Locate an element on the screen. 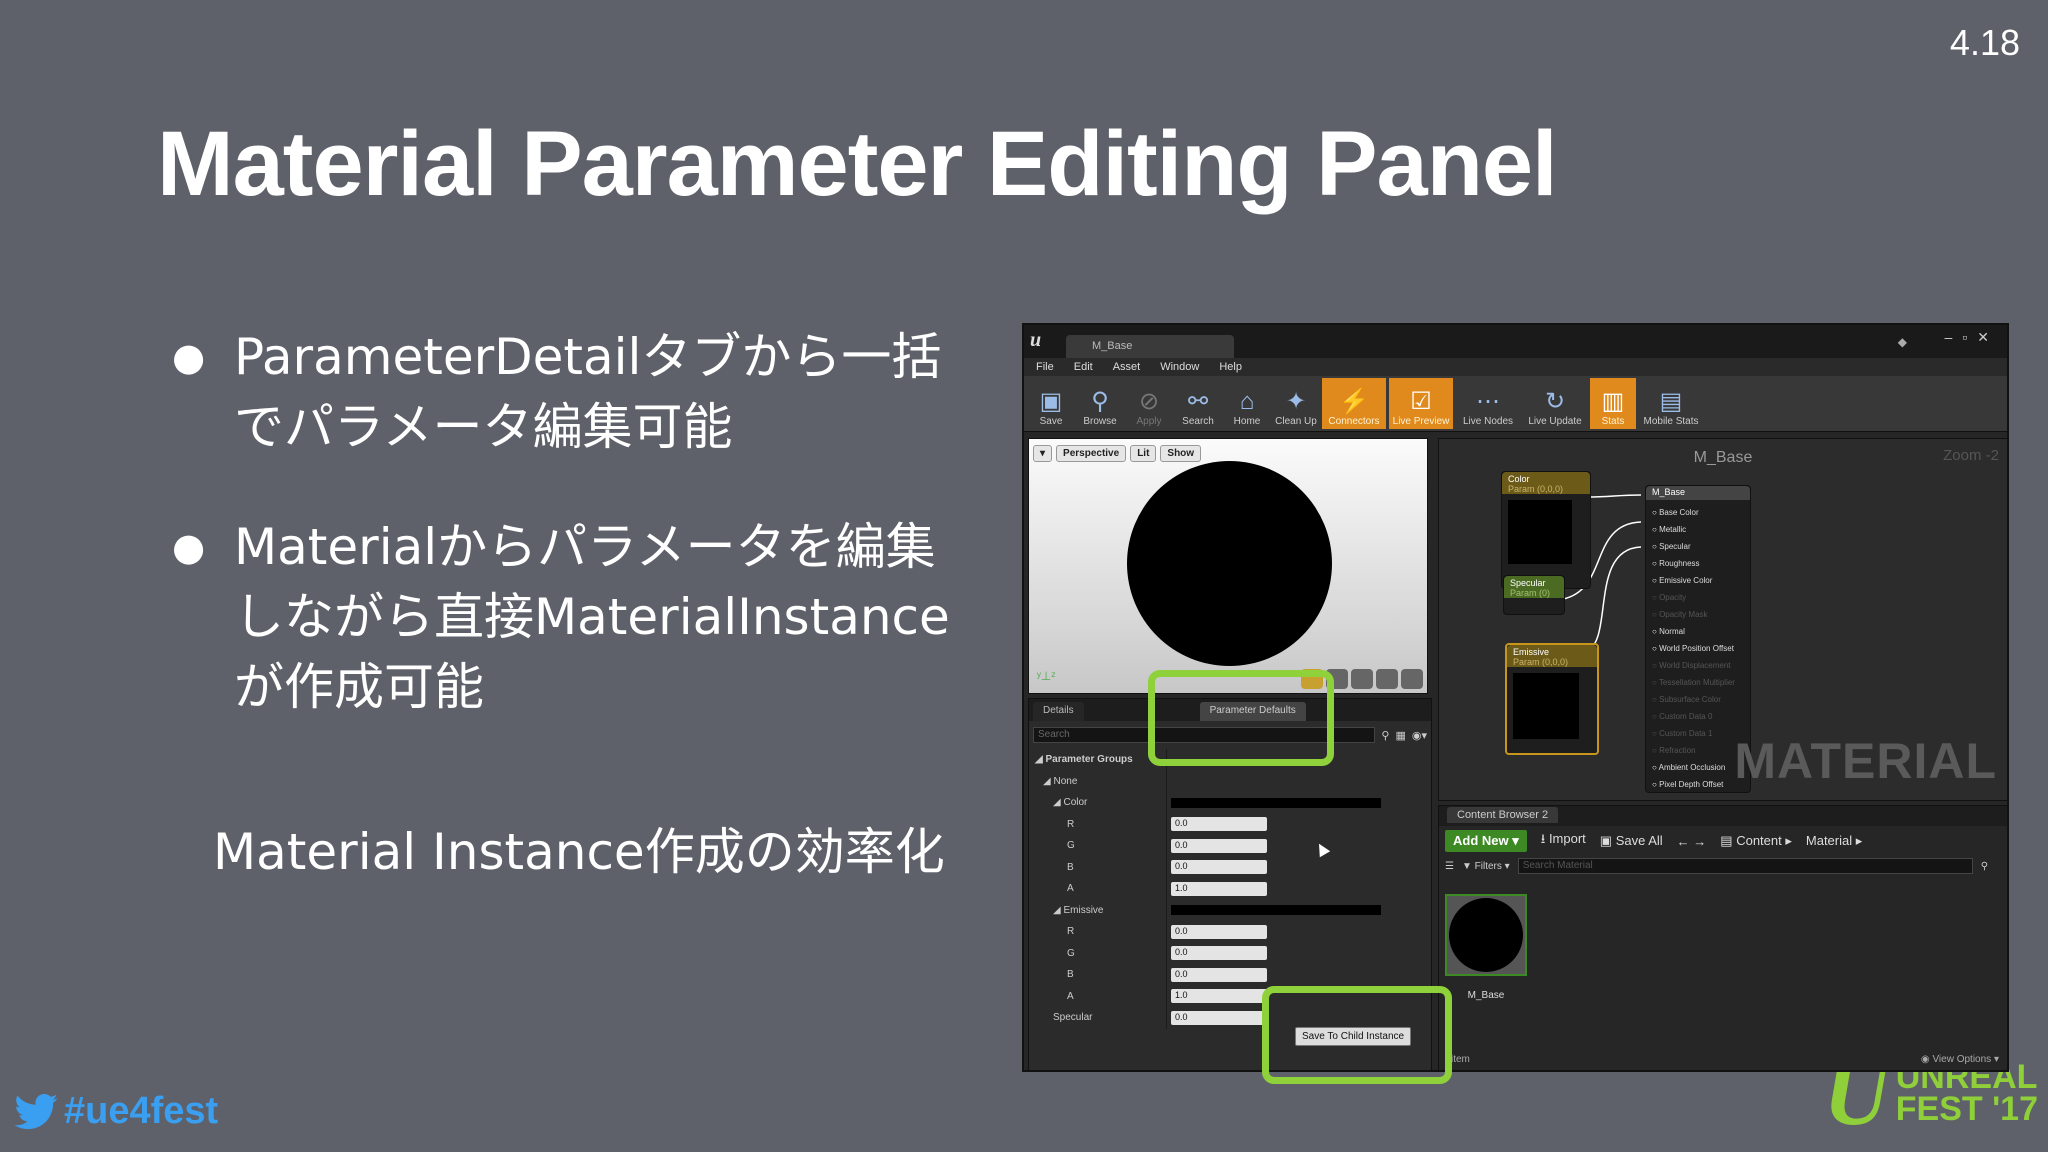 This screenshot has height=1152, width=2048. live-nodes-button: ⋯ Live Nodes is located at coordinates (1488, 403).